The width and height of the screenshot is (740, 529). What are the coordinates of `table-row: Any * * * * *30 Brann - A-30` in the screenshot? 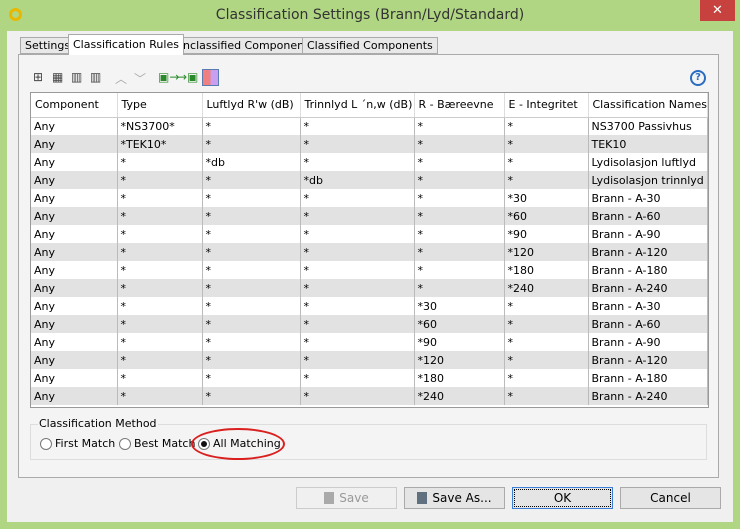 It's located at (369, 198).